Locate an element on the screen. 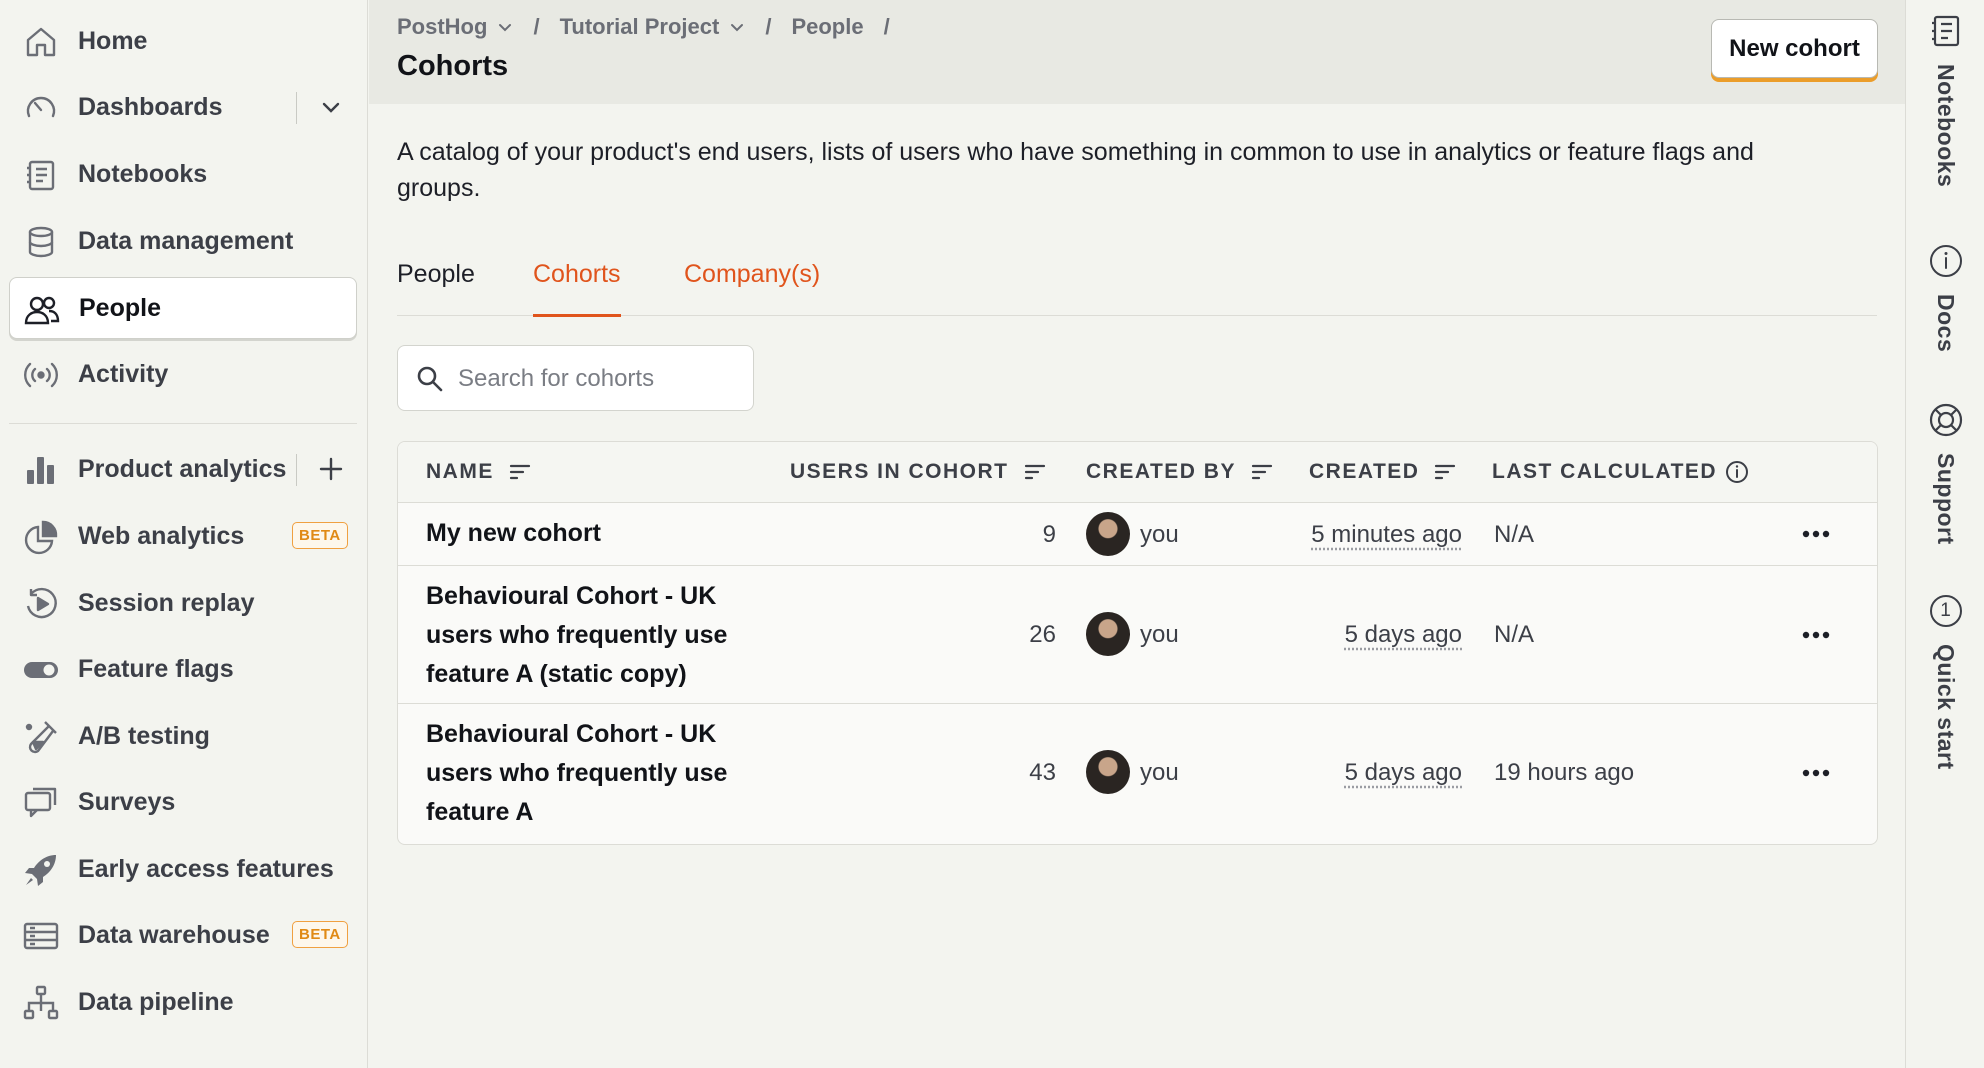 The image size is (1984, 1068). sidebar-item-people: People is located at coordinates (183, 308).